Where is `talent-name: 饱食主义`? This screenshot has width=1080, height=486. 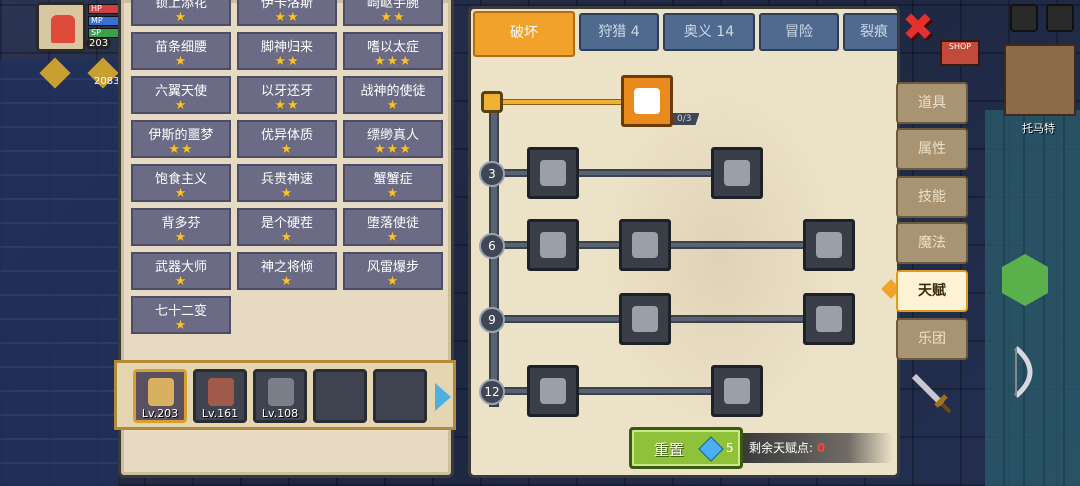
talent-name: 饱食主义 is located at coordinates (180, 179).